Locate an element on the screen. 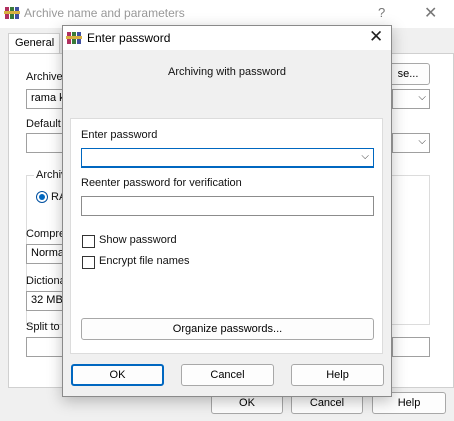 This screenshot has height=421, width=454. enter-password-input: ⌵ is located at coordinates (227, 158).